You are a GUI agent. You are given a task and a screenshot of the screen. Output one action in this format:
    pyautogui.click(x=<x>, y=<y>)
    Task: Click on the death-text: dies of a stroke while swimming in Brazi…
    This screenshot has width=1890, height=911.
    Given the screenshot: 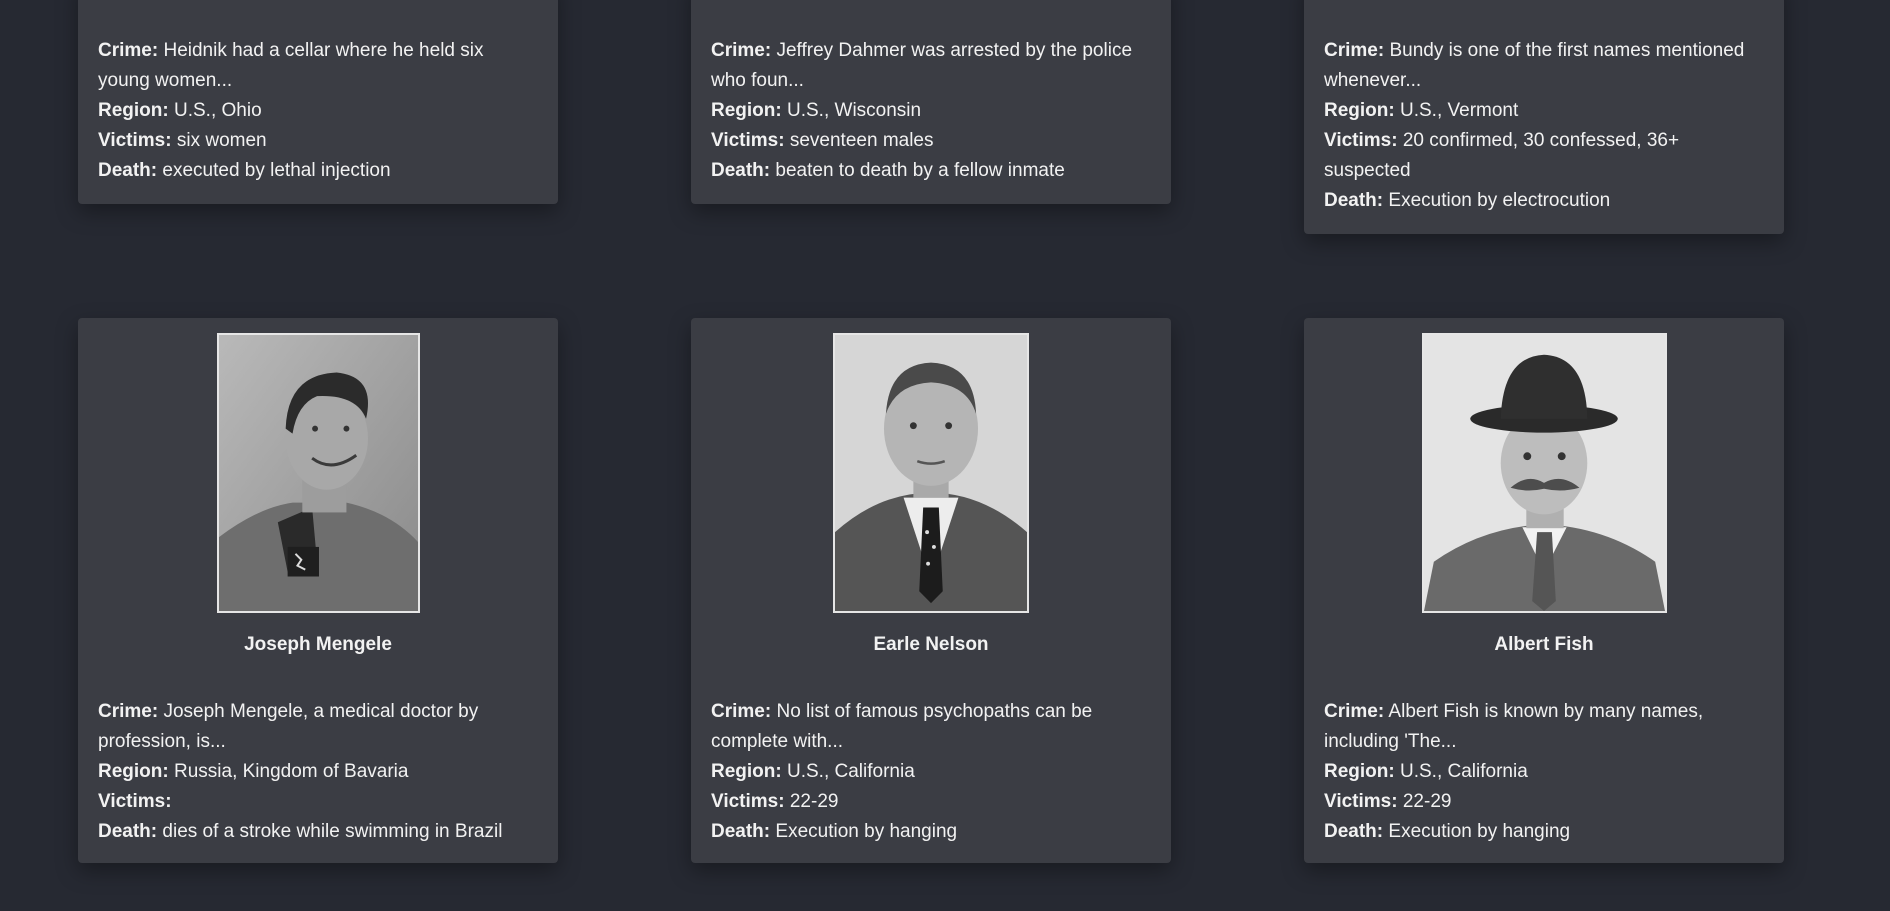 What is the action you would take?
    pyautogui.click(x=332, y=831)
    